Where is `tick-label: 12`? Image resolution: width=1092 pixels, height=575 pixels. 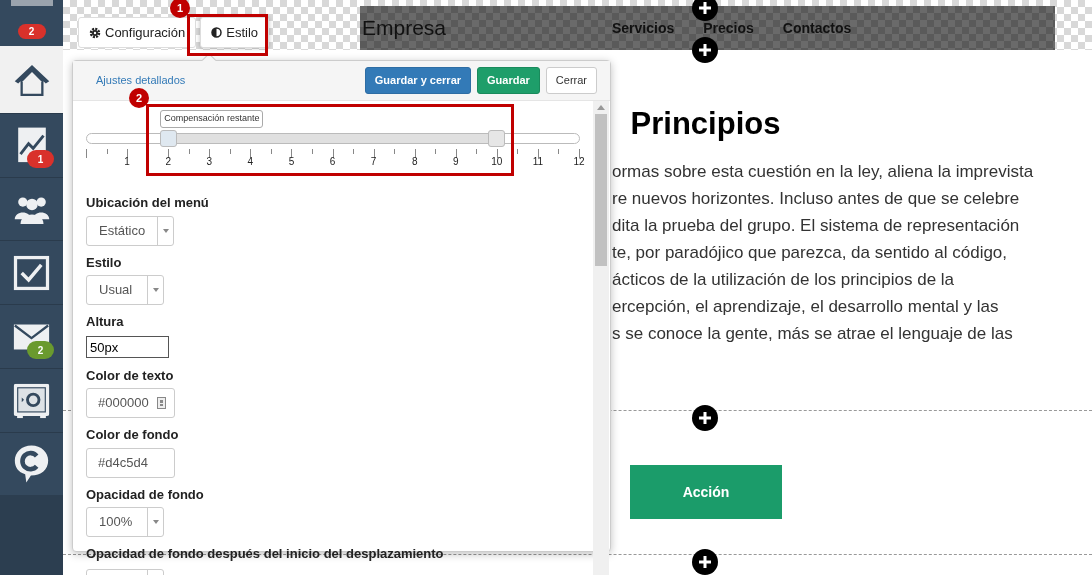
tick-label: 12 is located at coordinates (579, 162).